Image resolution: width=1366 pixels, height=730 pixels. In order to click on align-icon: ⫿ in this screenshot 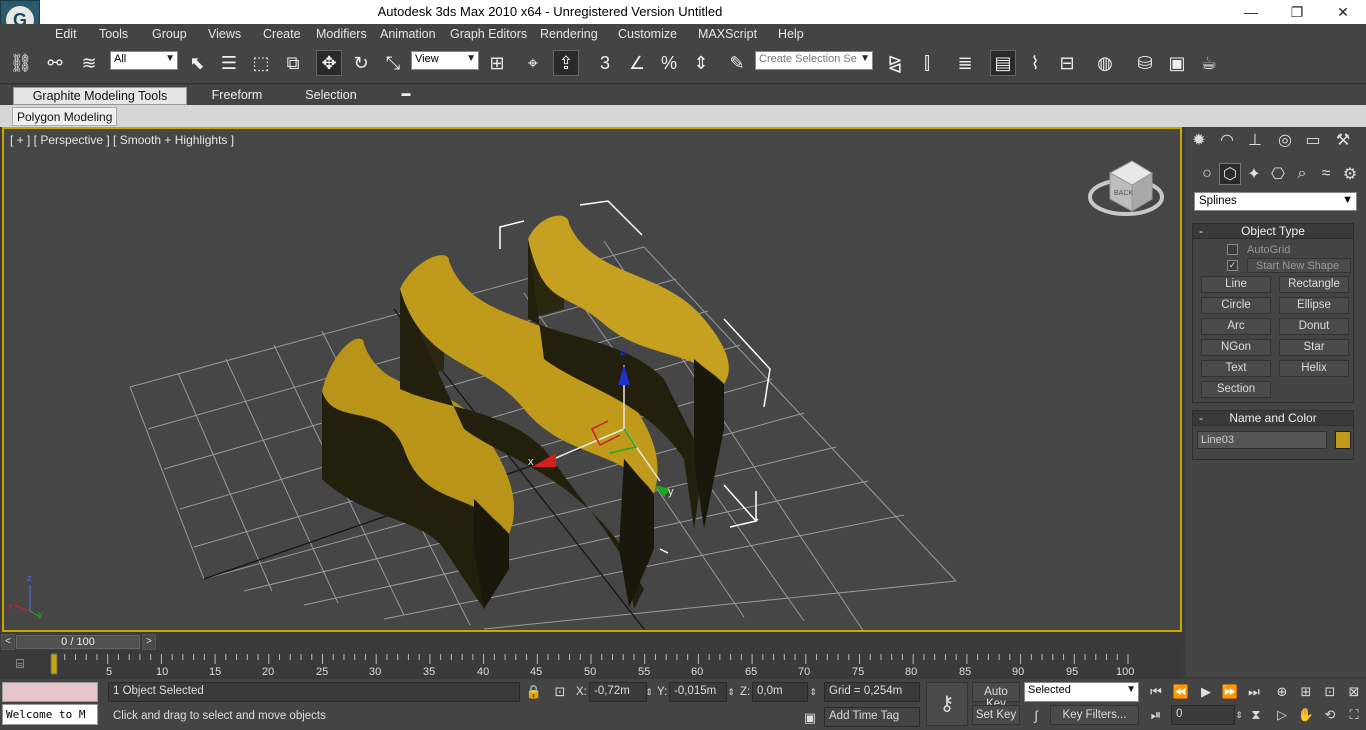, I will do `click(927, 63)`.